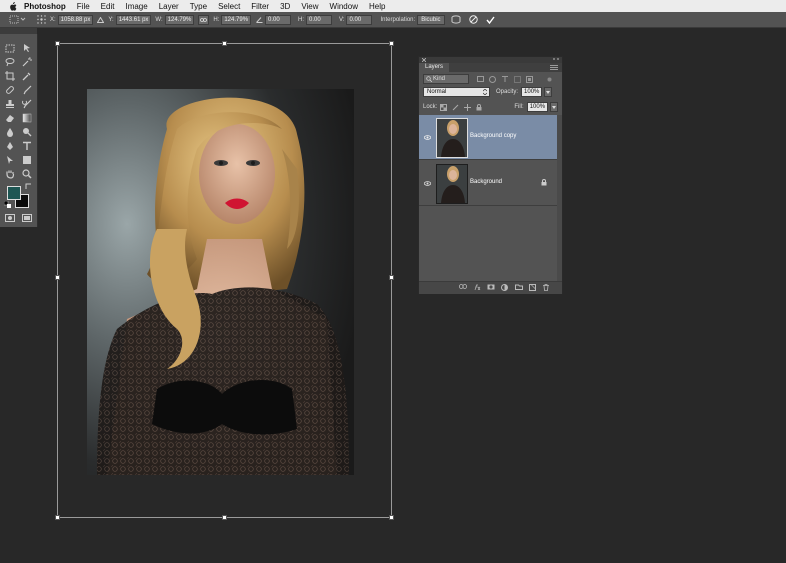 This screenshot has width=786, height=563. I want to click on lasso-tool-icon, so click(10, 62).